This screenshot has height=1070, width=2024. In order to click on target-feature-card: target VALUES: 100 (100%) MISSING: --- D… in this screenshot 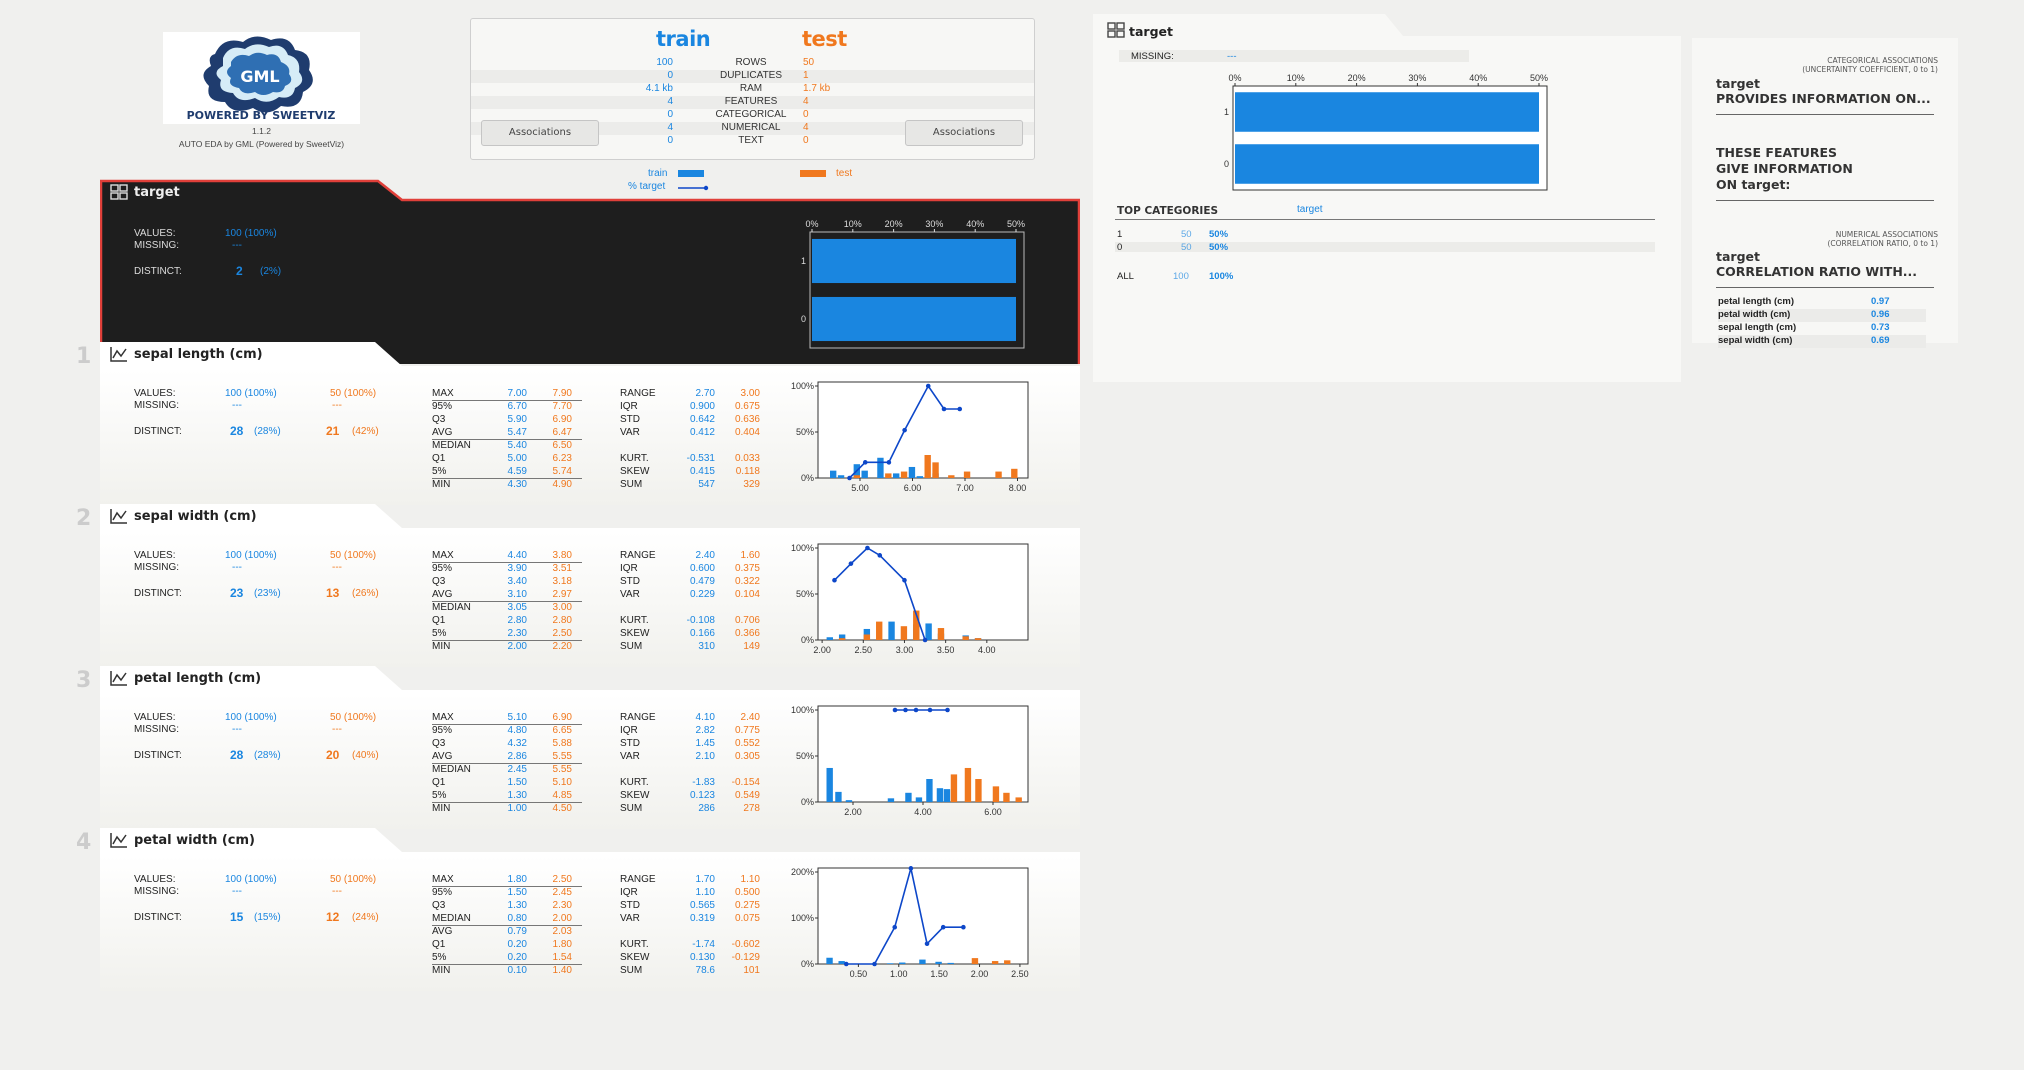, I will do `click(590, 271)`.